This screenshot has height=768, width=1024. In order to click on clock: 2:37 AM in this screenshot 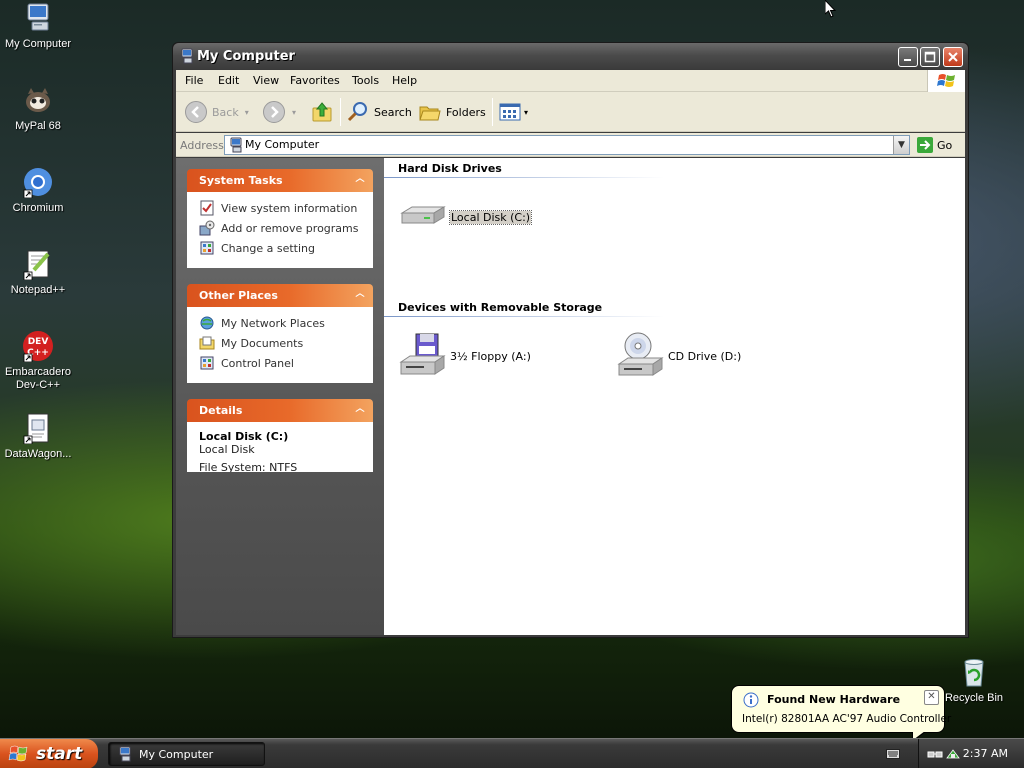, I will do `click(985, 753)`.